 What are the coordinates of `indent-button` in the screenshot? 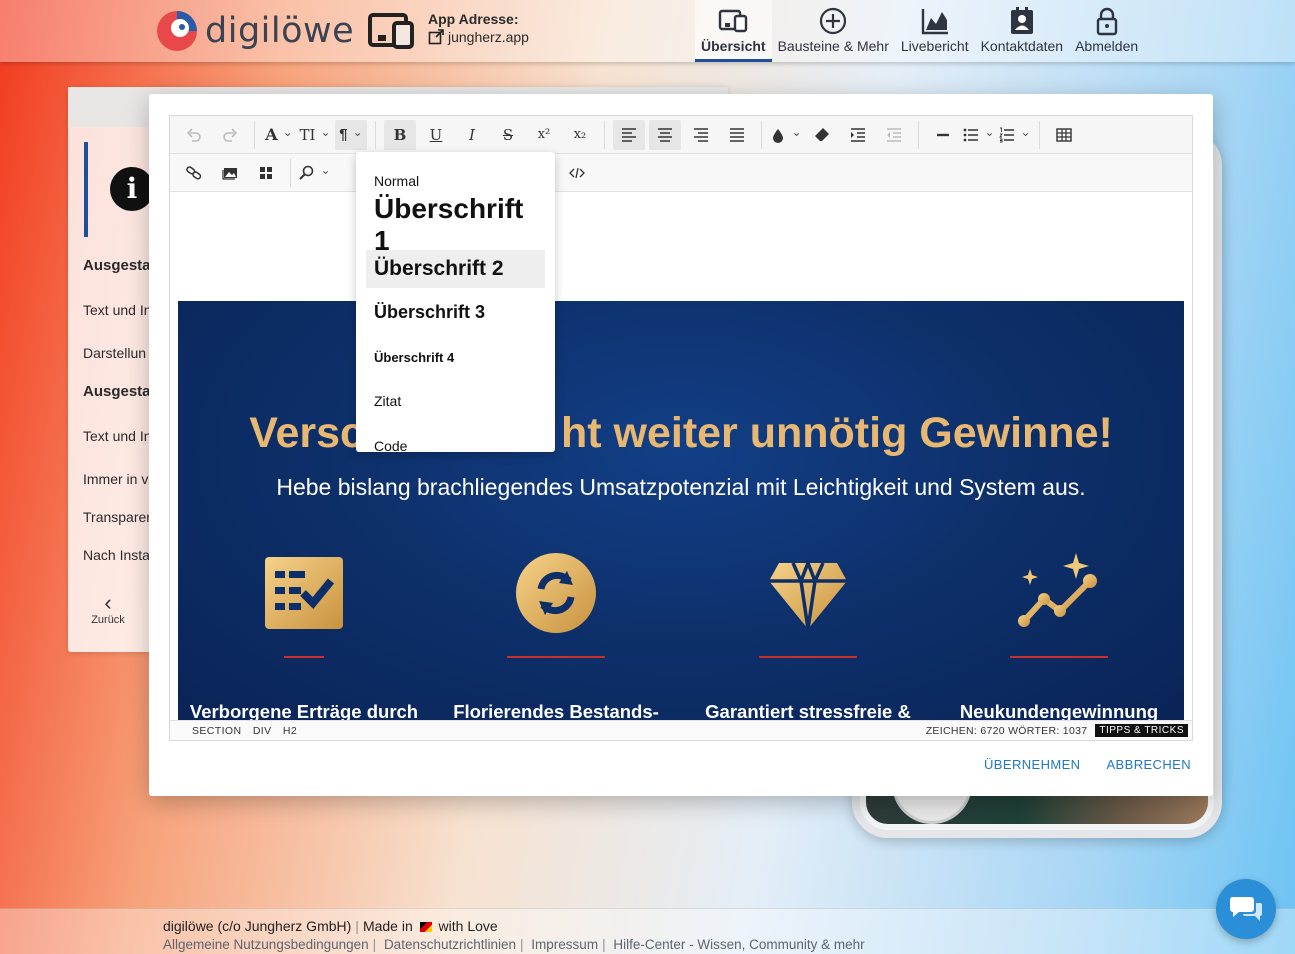 It's located at (858, 135).